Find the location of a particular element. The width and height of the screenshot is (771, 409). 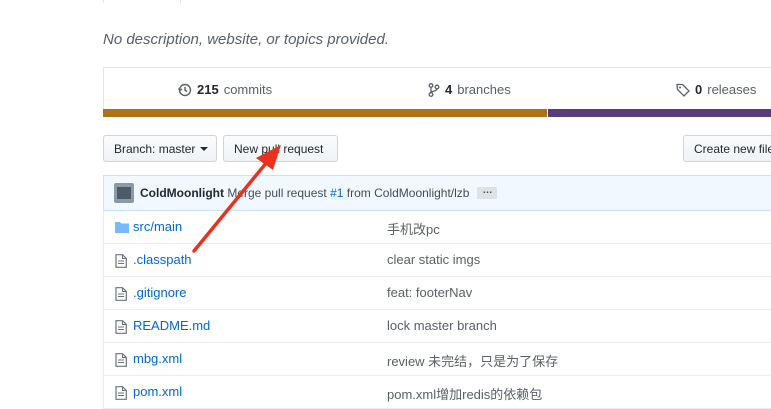

file-name-link: .gitignore is located at coordinates (159, 292).